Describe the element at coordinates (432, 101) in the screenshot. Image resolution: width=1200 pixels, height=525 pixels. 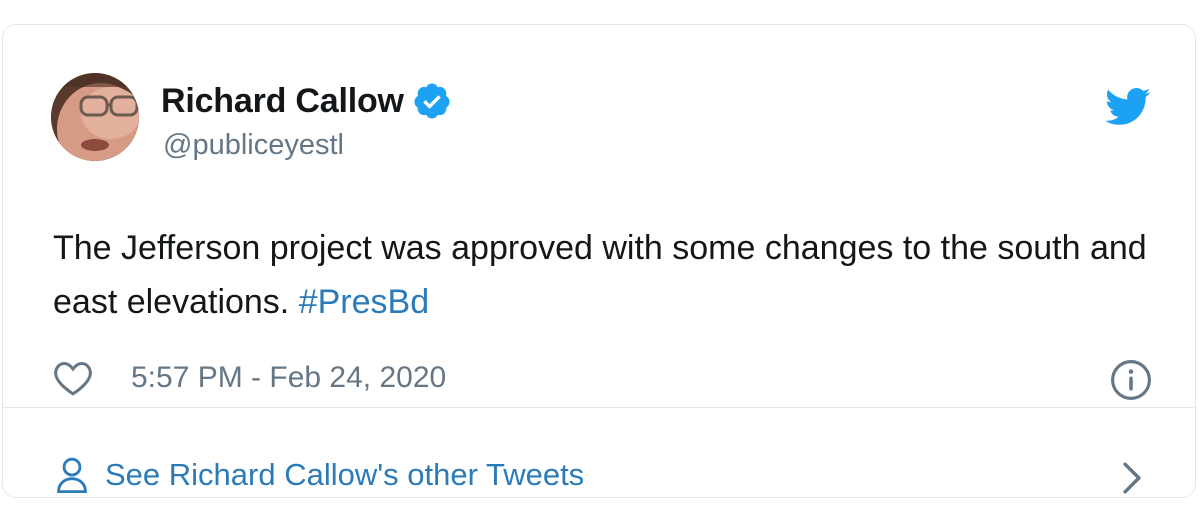
I see `verified-badge-icon` at that location.